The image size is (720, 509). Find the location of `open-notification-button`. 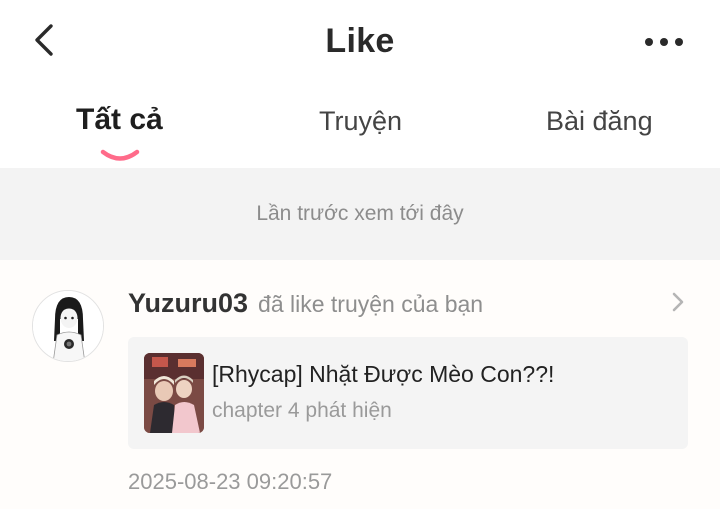

open-notification-button is located at coordinates (678, 302).